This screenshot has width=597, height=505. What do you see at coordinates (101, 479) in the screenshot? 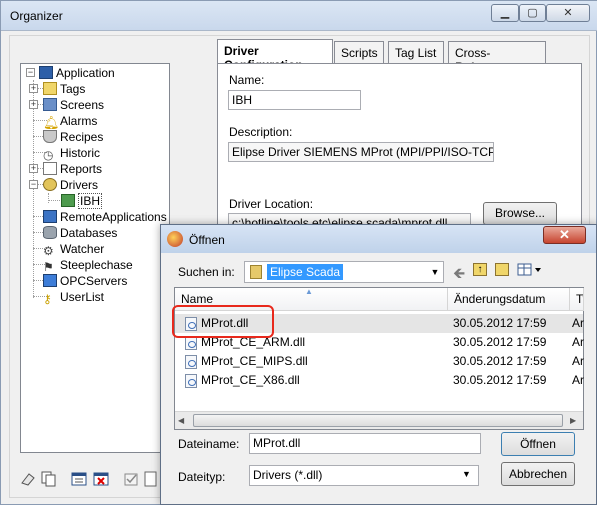
I see `delete-icon` at bounding box center [101, 479].